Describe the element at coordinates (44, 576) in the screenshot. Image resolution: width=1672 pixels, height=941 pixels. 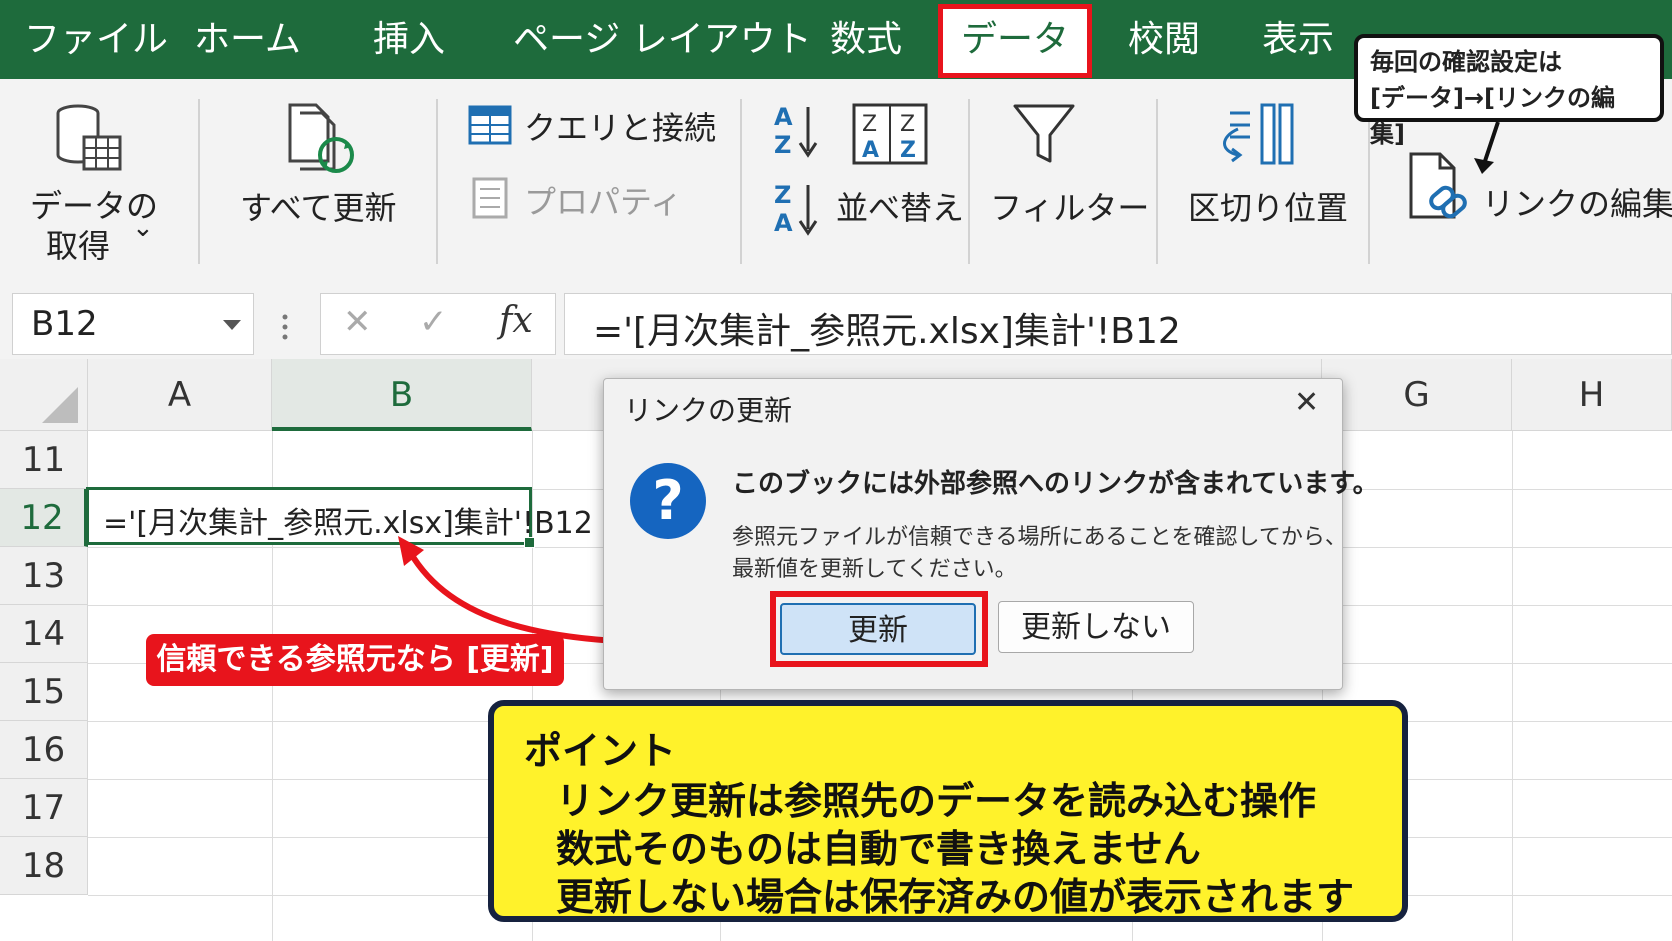
I see `row-header-13: 13` at that location.